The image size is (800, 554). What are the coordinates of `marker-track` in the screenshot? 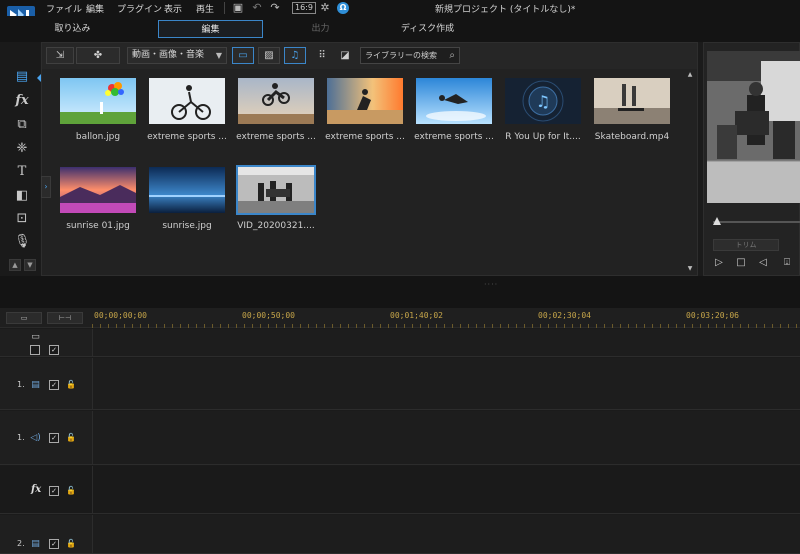 It's located at (446, 343).